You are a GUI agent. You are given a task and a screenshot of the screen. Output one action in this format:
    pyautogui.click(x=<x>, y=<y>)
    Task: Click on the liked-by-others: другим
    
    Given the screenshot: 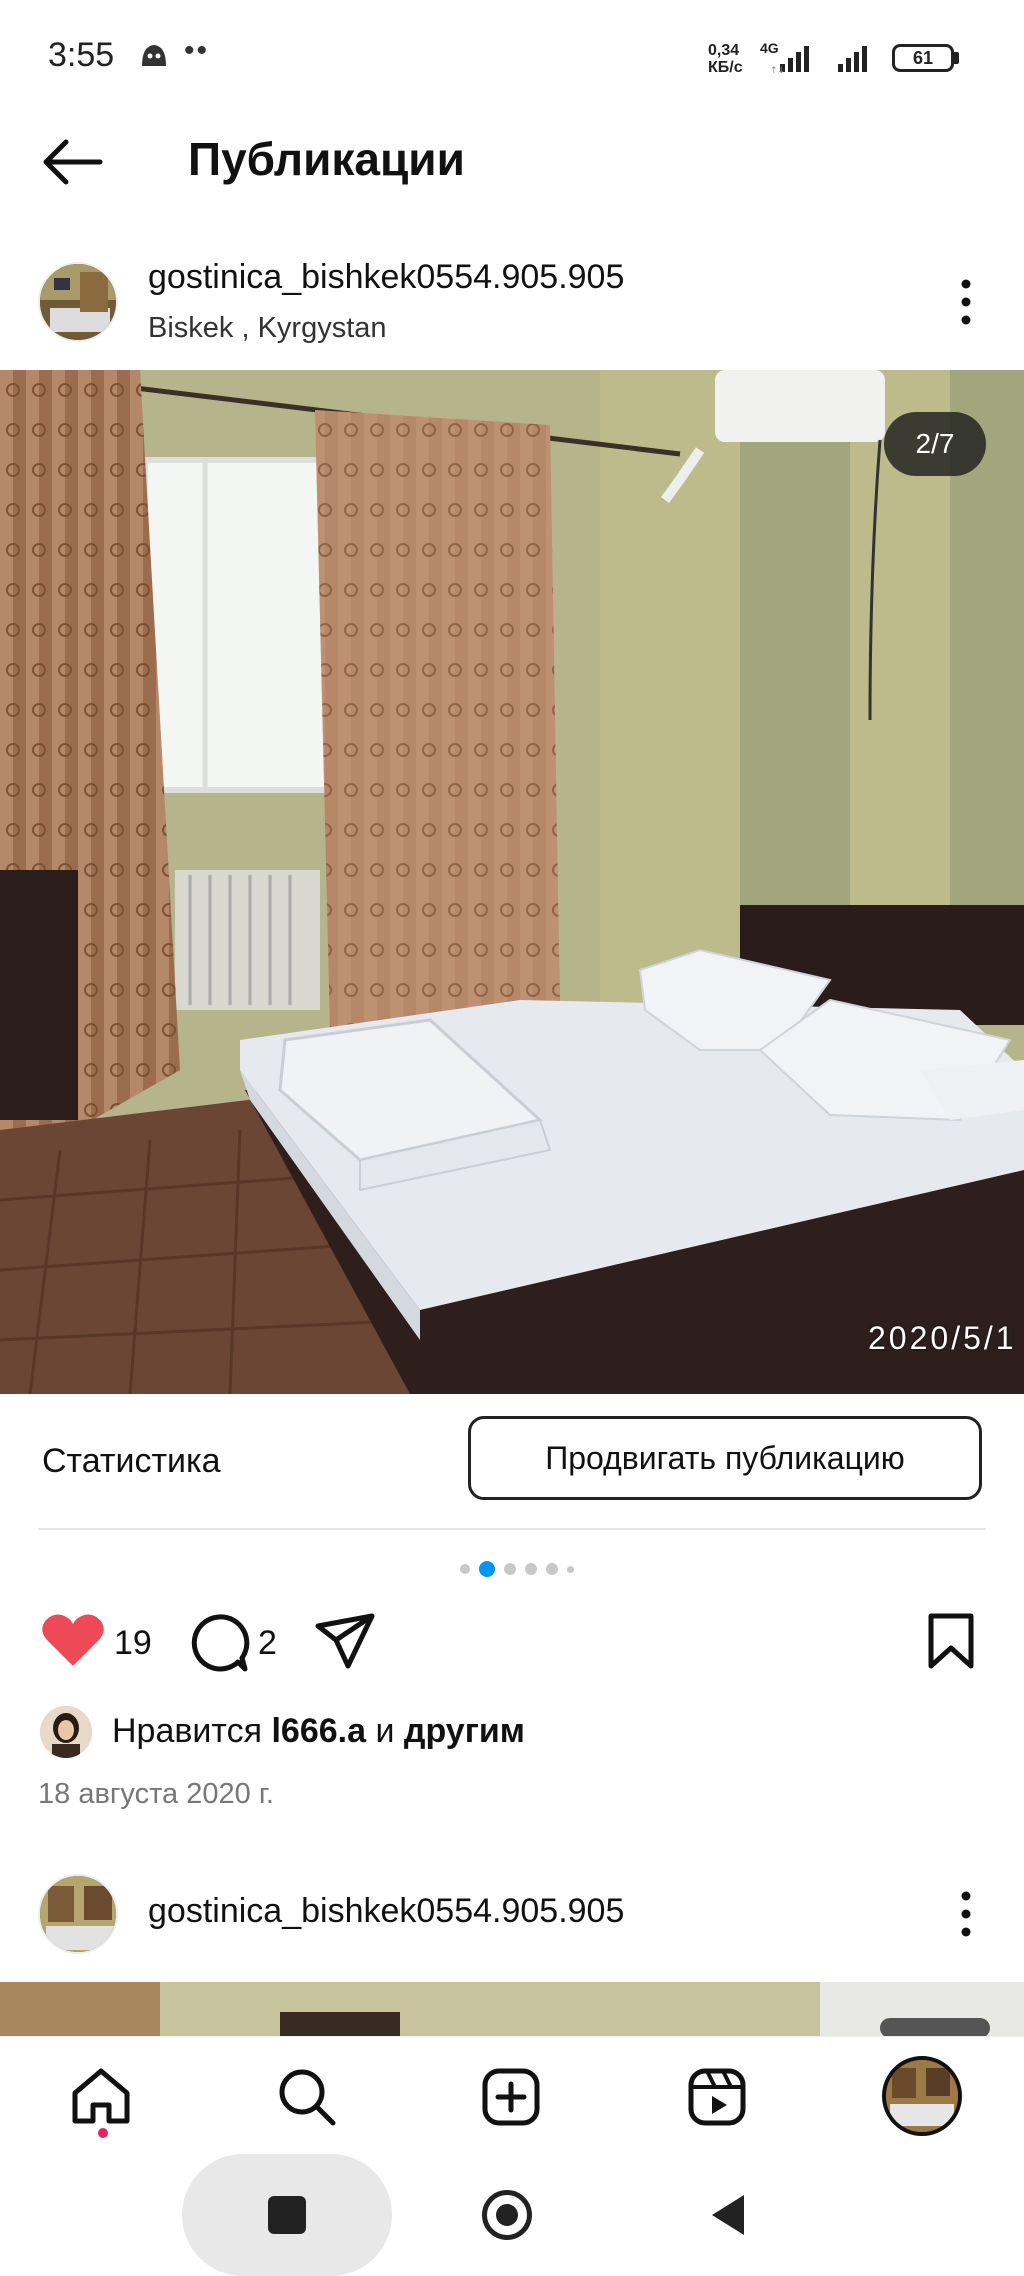 What is the action you would take?
    pyautogui.click(x=464, y=1731)
    